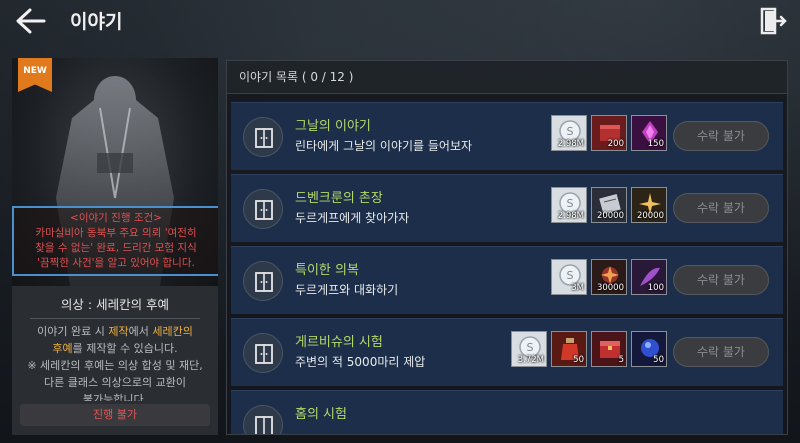  Describe the element at coordinates (321, 414) in the screenshot. I see `story-title: 홈의 시험` at that location.